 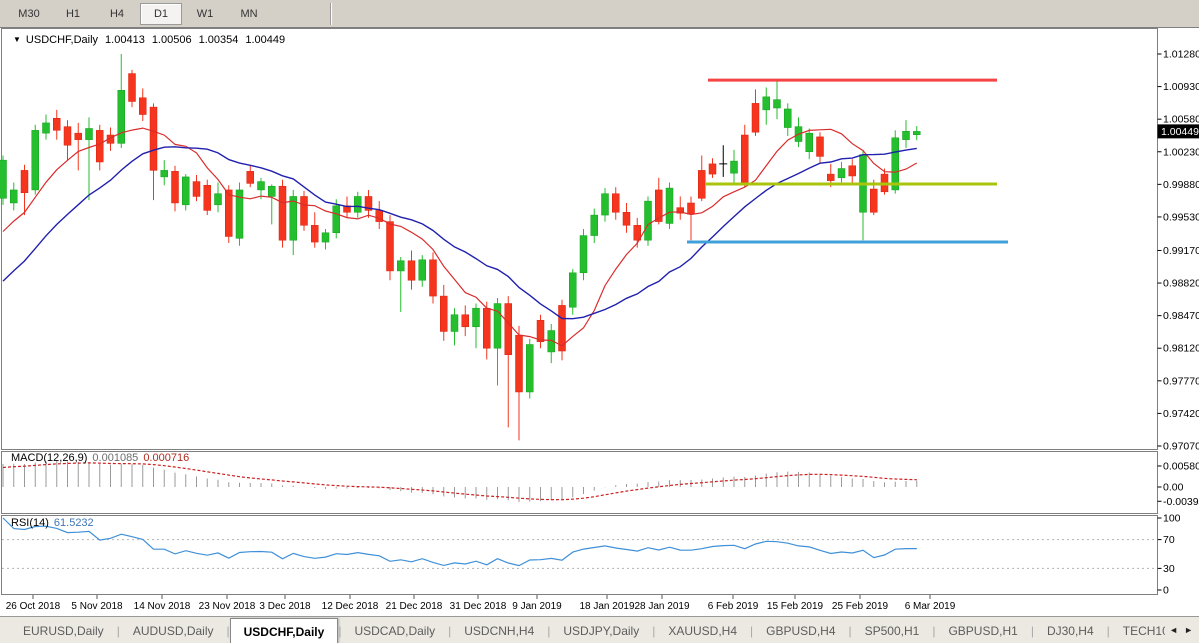 What do you see at coordinates (661, 606) in the screenshot?
I see `svg-text: 28 Jan 2019` at bounding box center [661, 606].